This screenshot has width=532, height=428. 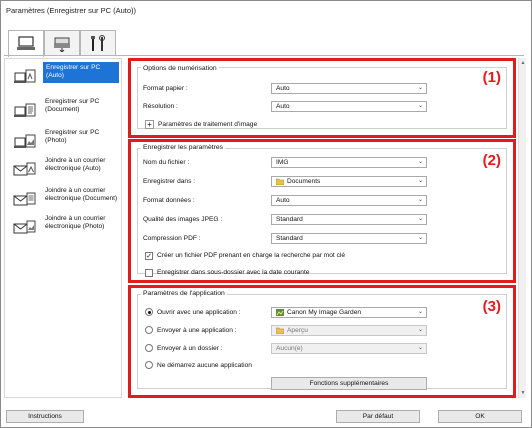 I want to click on application-settings-title: Paramètres de l'application, so click(x=184, y=293).